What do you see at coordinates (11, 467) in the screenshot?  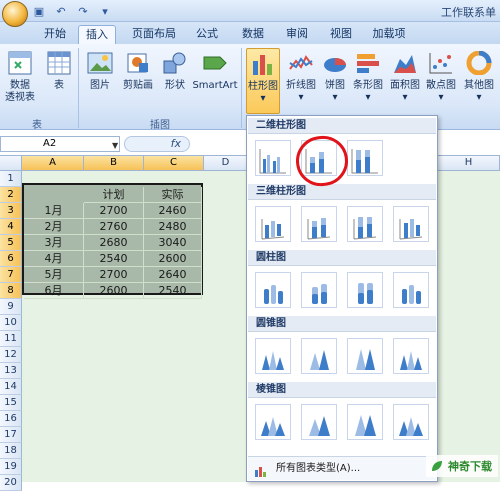 I see `row-header: 19` at bounding box center [11, 467].